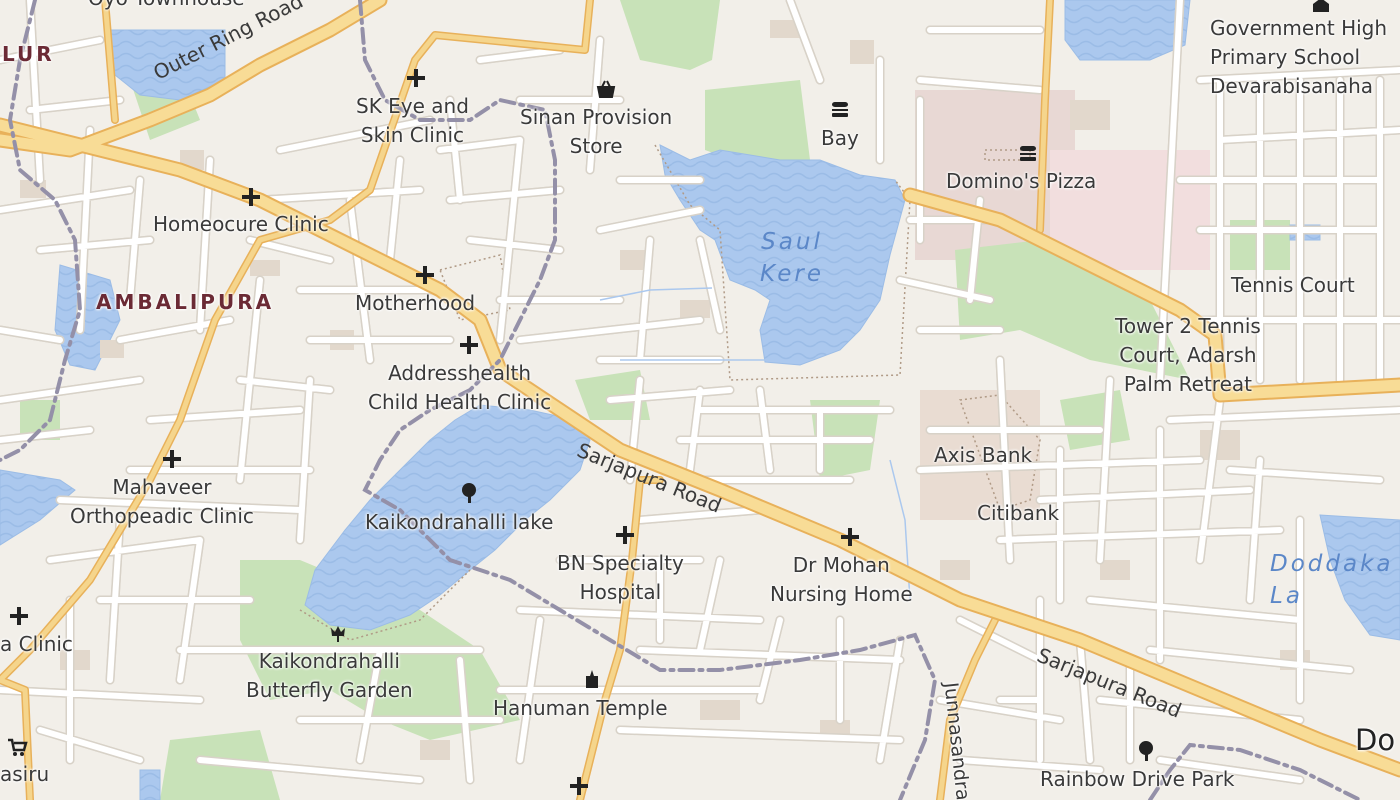 This screenshot has width=1400, height=800. What do you see at coordinates (1332, 580) in the screenshot?
I see `water-label-doddakanelli-lake: Doddaka La` at bounding box center [1332, 580].